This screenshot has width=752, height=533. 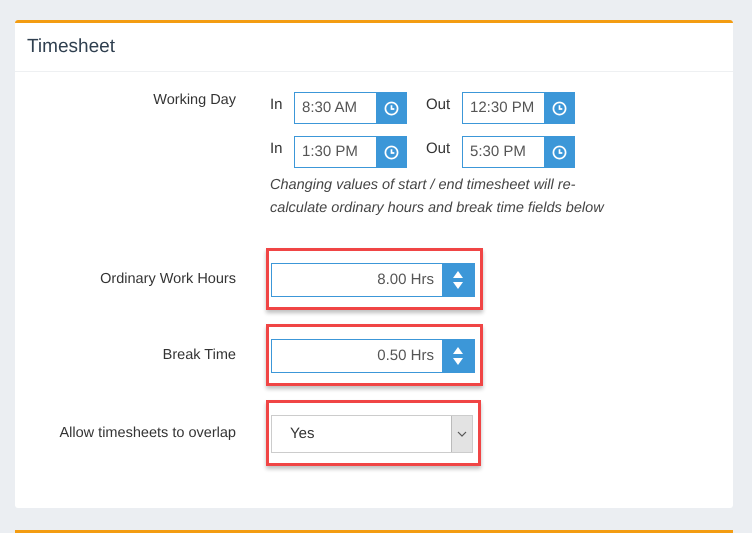 I want to click on select-field: Yes, so click(x=372, y=434).